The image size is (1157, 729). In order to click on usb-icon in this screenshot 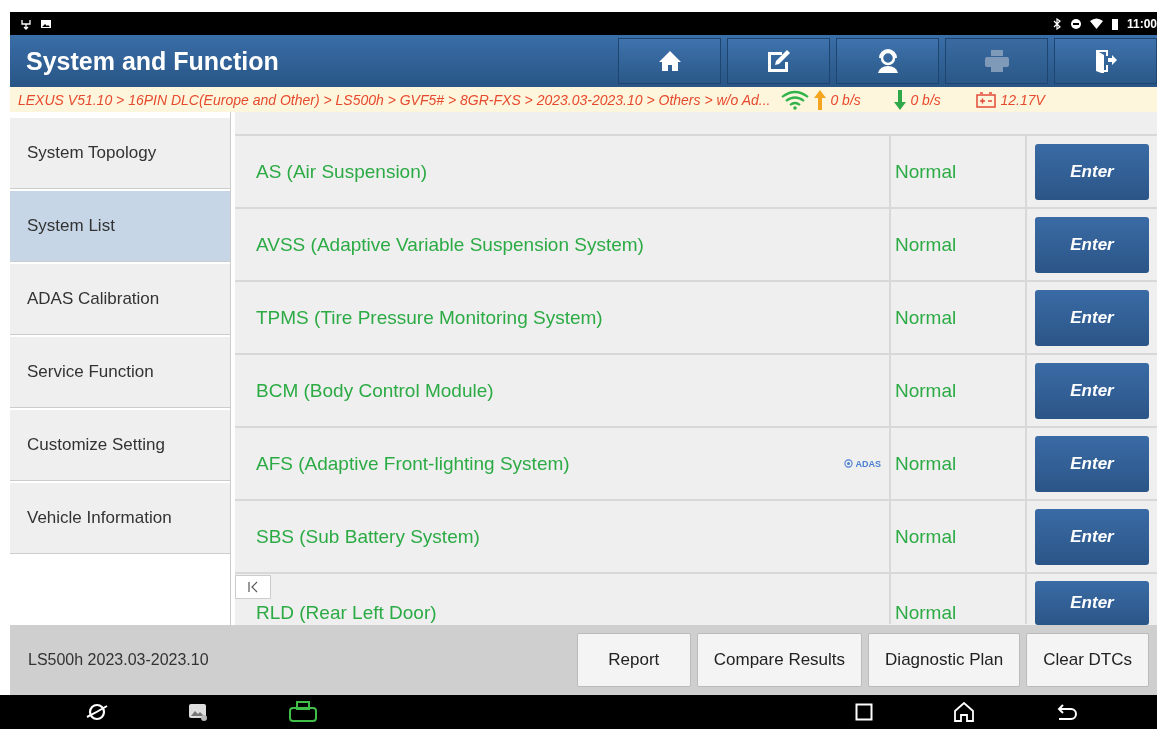, I will do `click(26, 23)`.